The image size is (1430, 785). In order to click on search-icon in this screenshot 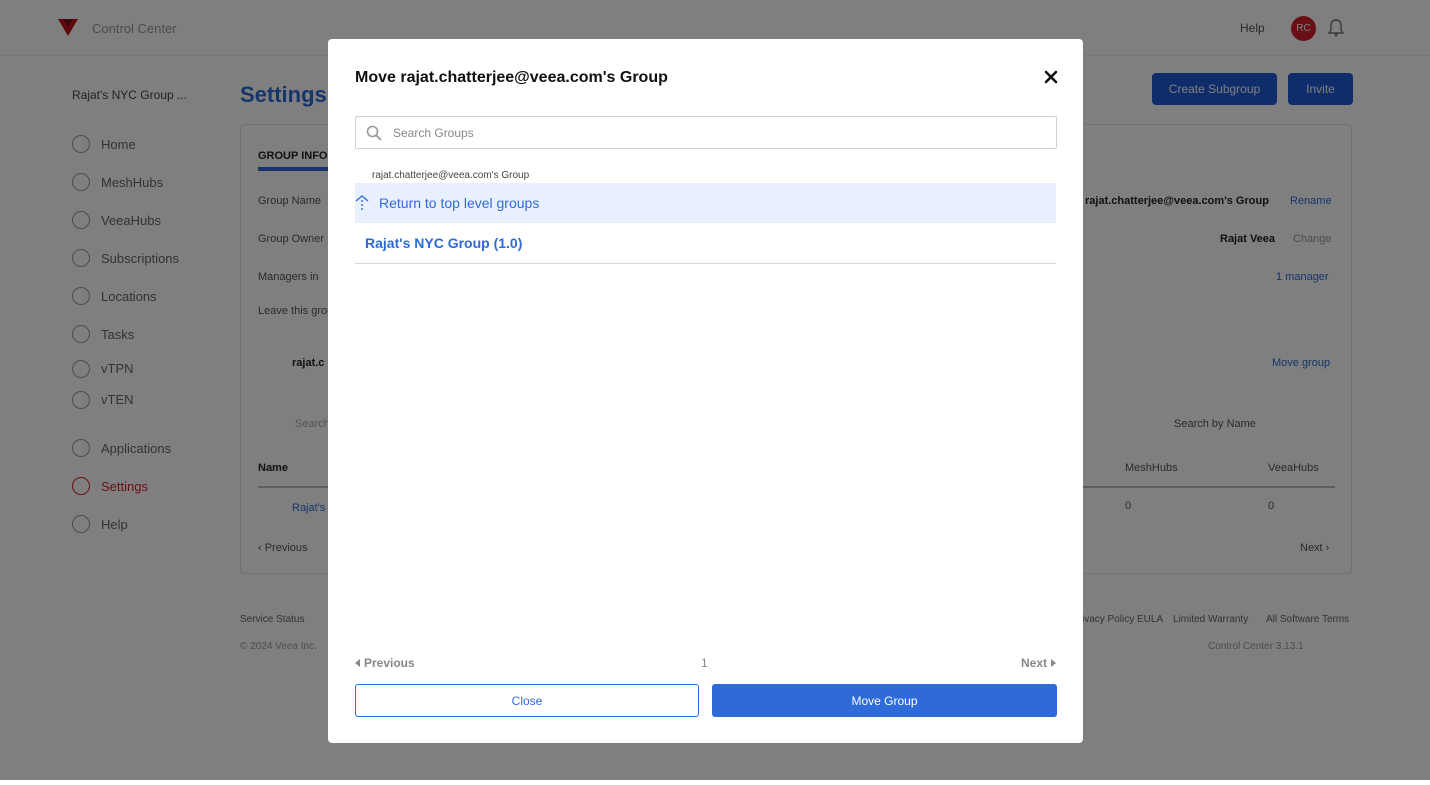, I will do `click(374, 133)`.